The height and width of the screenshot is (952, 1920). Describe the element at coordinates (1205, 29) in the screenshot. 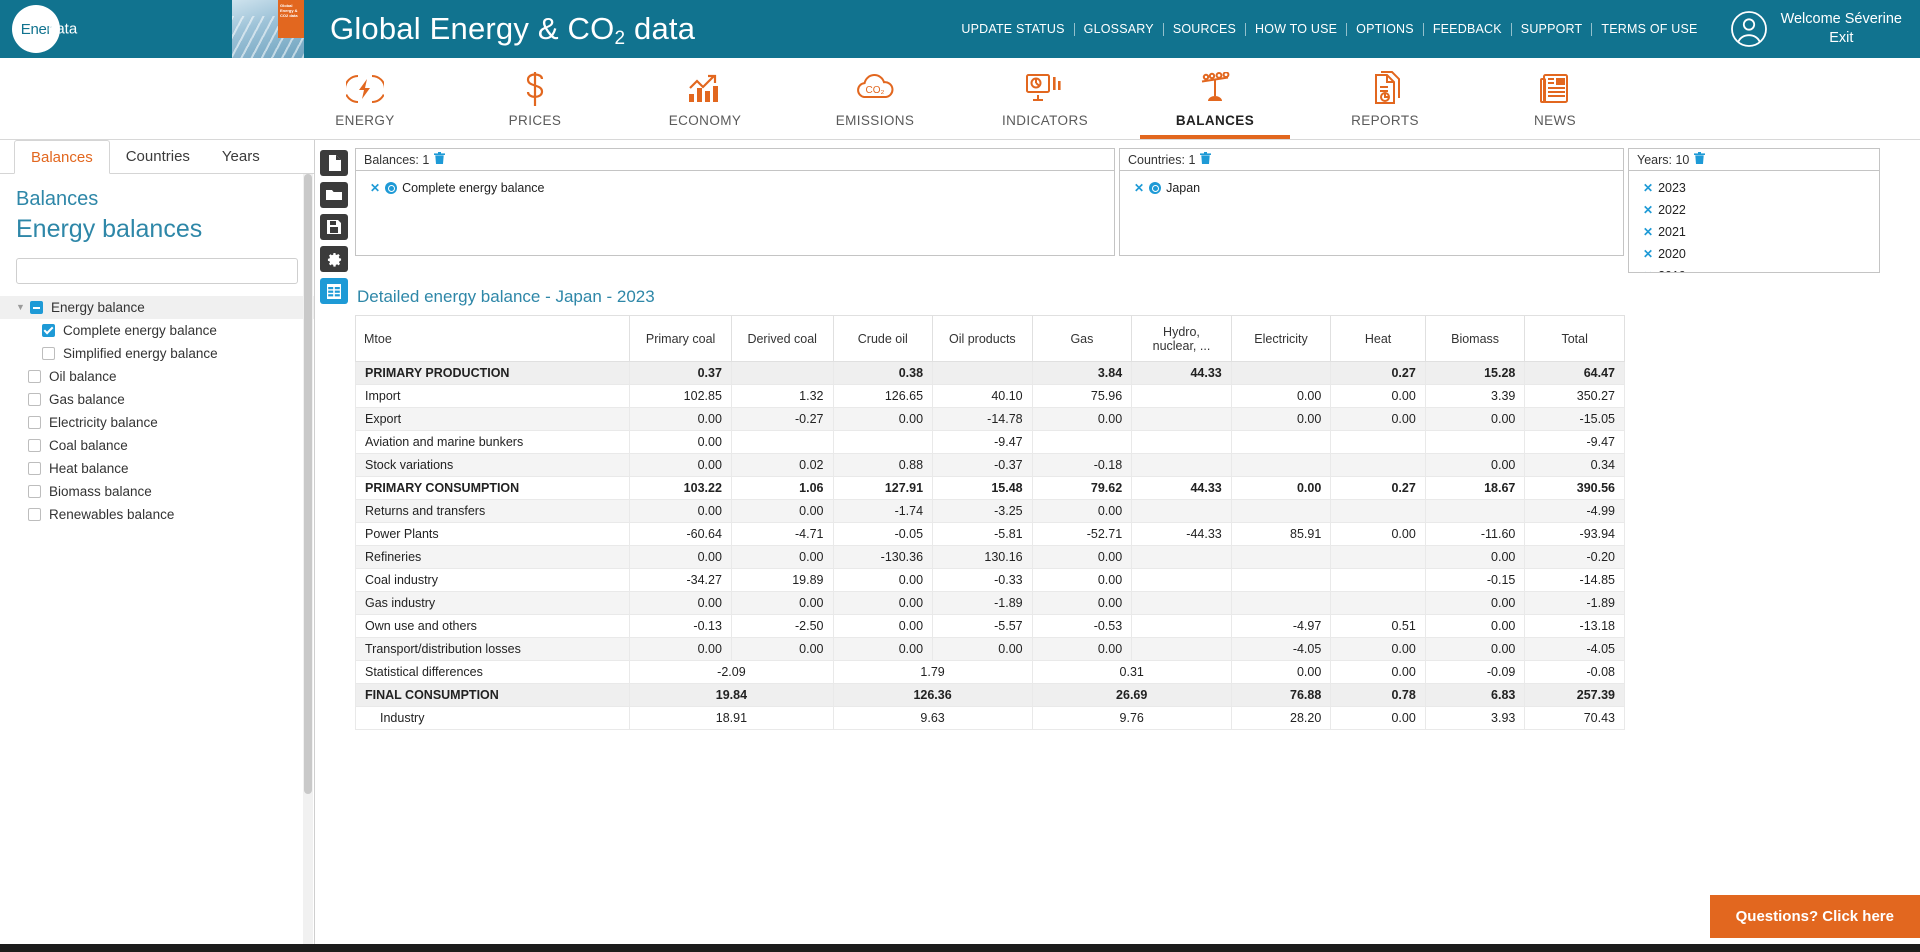

I see `utility-nav-link-sources: SOURCES` at that location.